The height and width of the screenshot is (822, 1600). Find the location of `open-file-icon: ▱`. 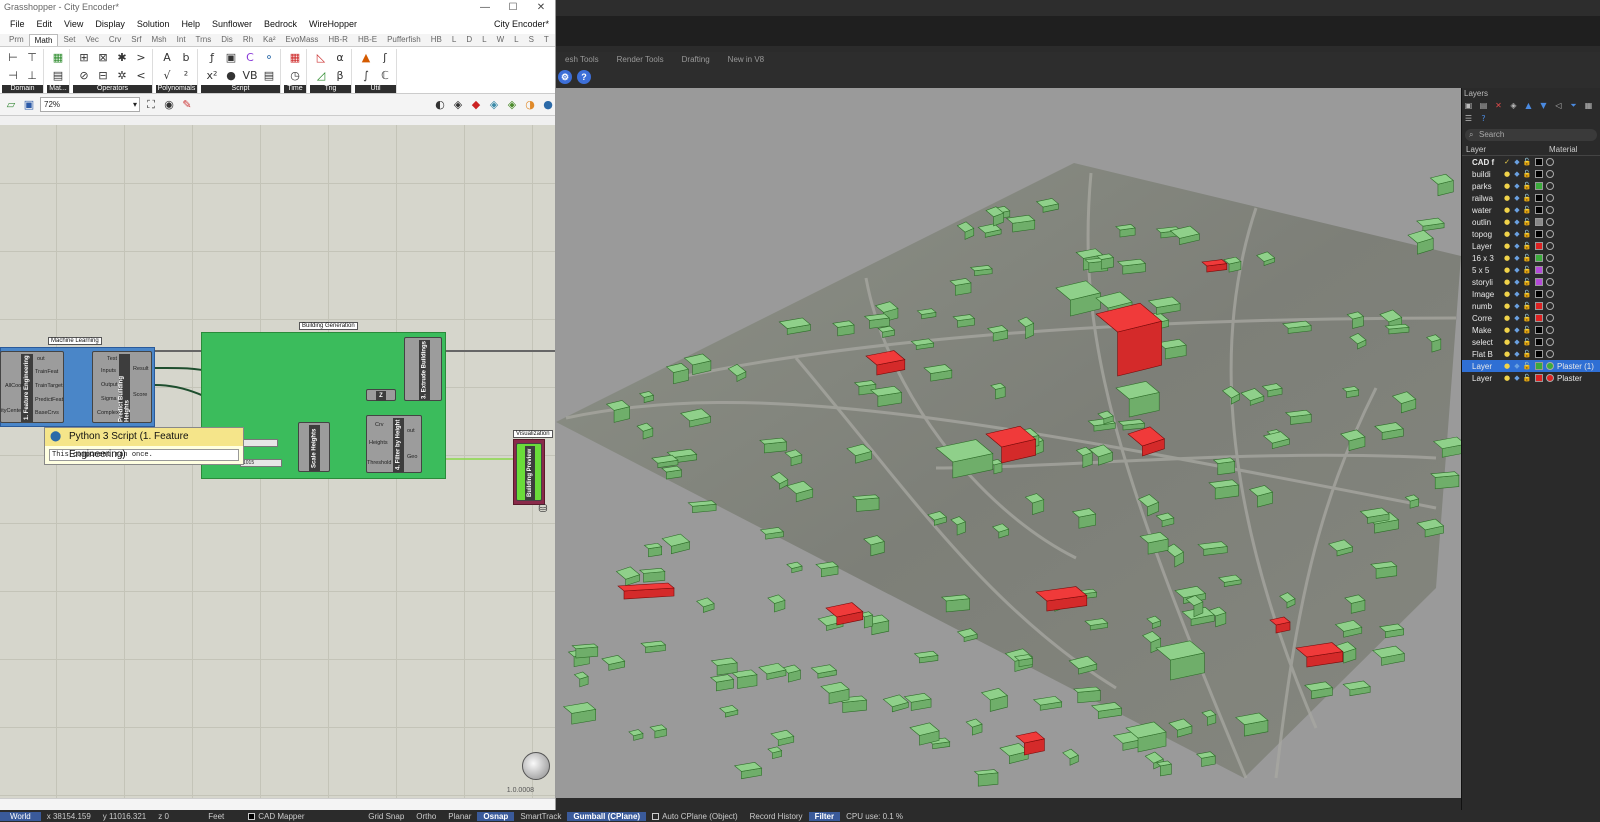

open-file-icon: ▱ is located at coordinates (11, 105).